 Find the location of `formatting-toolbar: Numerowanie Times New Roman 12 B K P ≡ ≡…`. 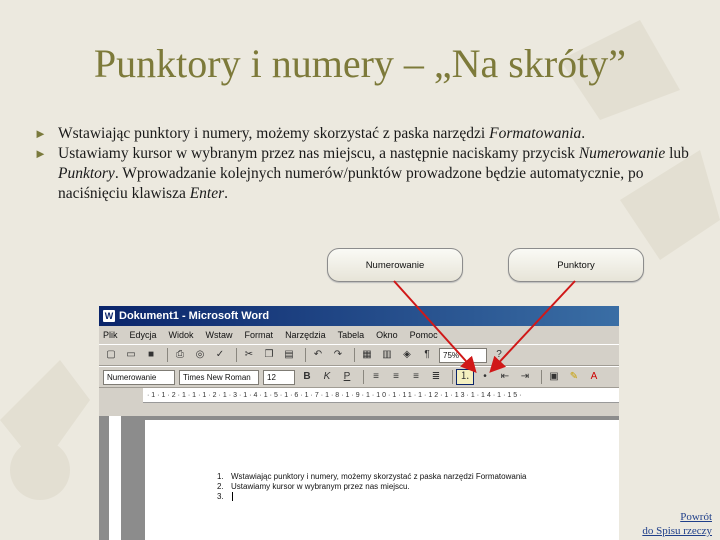

formatting-toolbar: Numerowanie Times New Roman 12 B K P ≡ ≡… is located at coordinates (359, 377).